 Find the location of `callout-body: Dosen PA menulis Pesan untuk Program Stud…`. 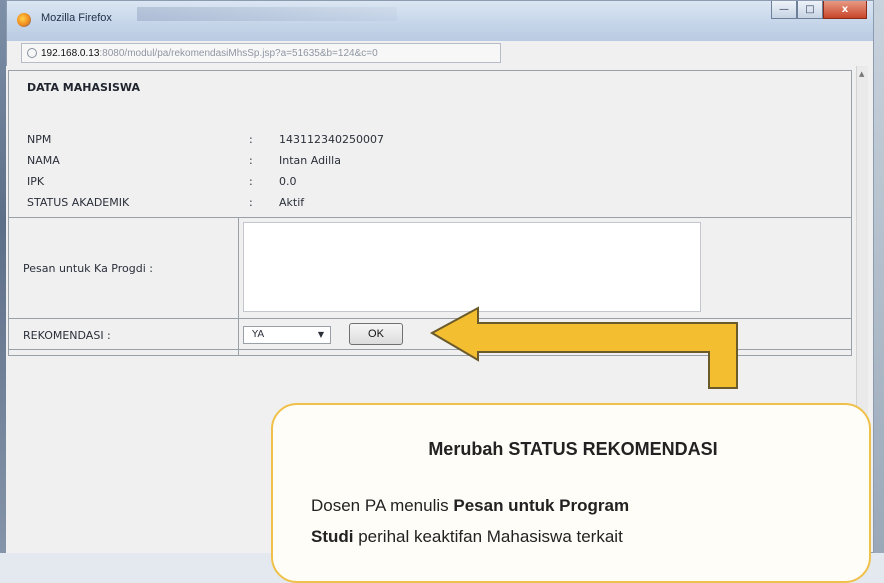

callout-body: Dosen PA menulis Pesan untuk Program Stud… is located at coordinates (591, 521).